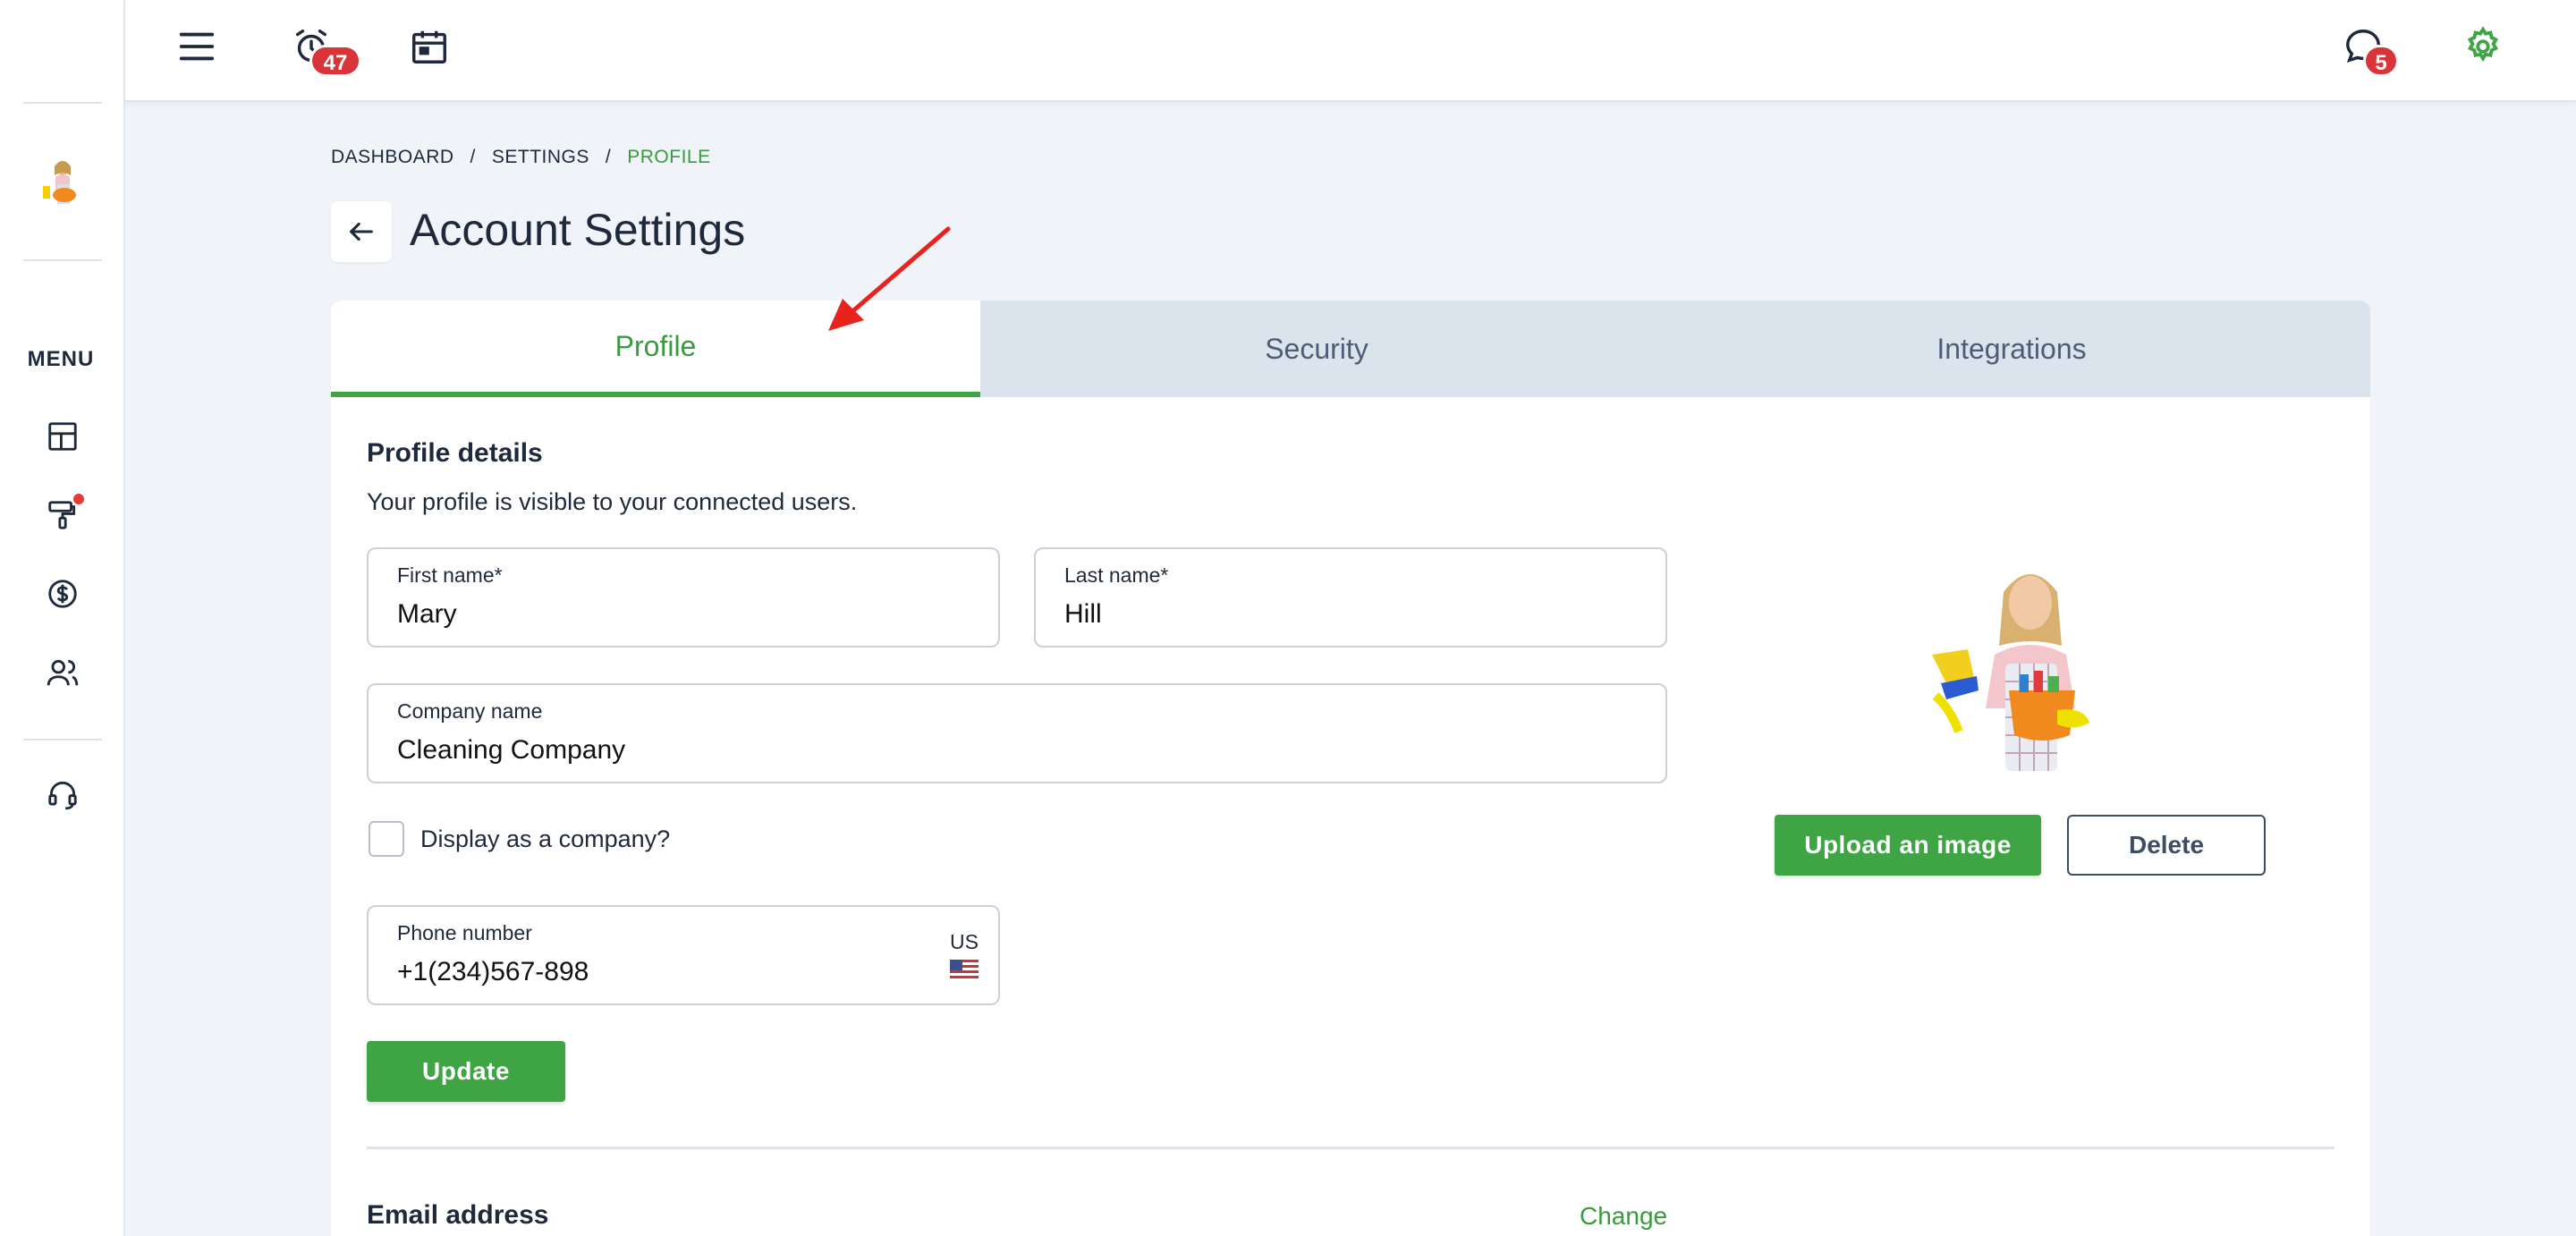  Describe the element at coordinates (62, 794) in the screenshot. I see `support-headset-icon` at that location.